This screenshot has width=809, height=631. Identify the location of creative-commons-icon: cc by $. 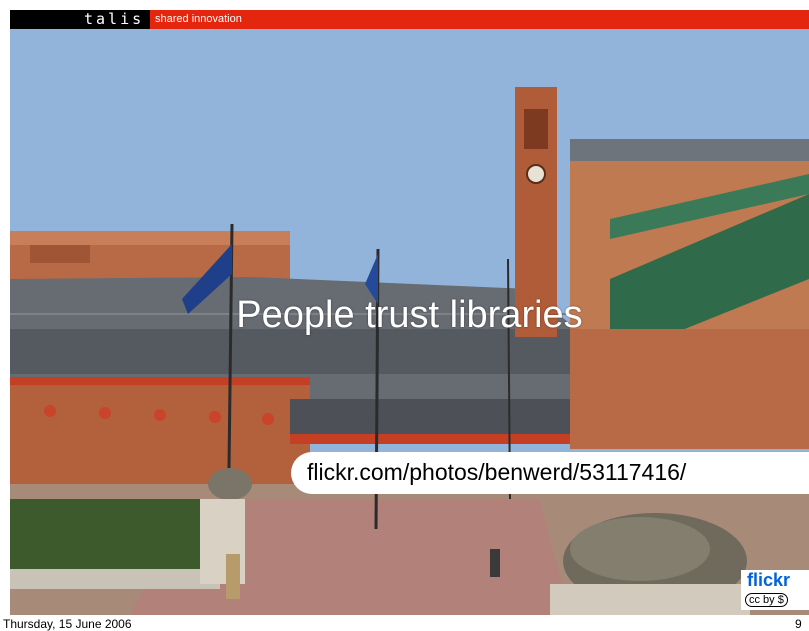
(766, 600).